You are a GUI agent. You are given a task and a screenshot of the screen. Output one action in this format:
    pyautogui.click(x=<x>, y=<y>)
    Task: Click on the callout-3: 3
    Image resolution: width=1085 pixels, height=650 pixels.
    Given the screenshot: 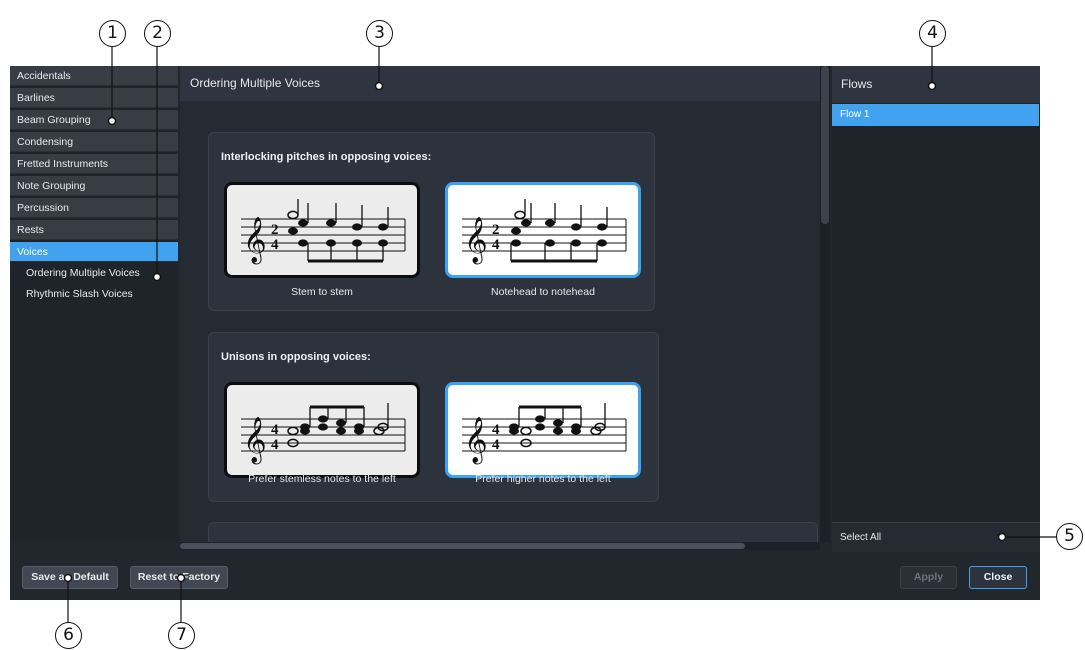 What is the action you would take?
    pyautogui.click(x=379, y=33)
    